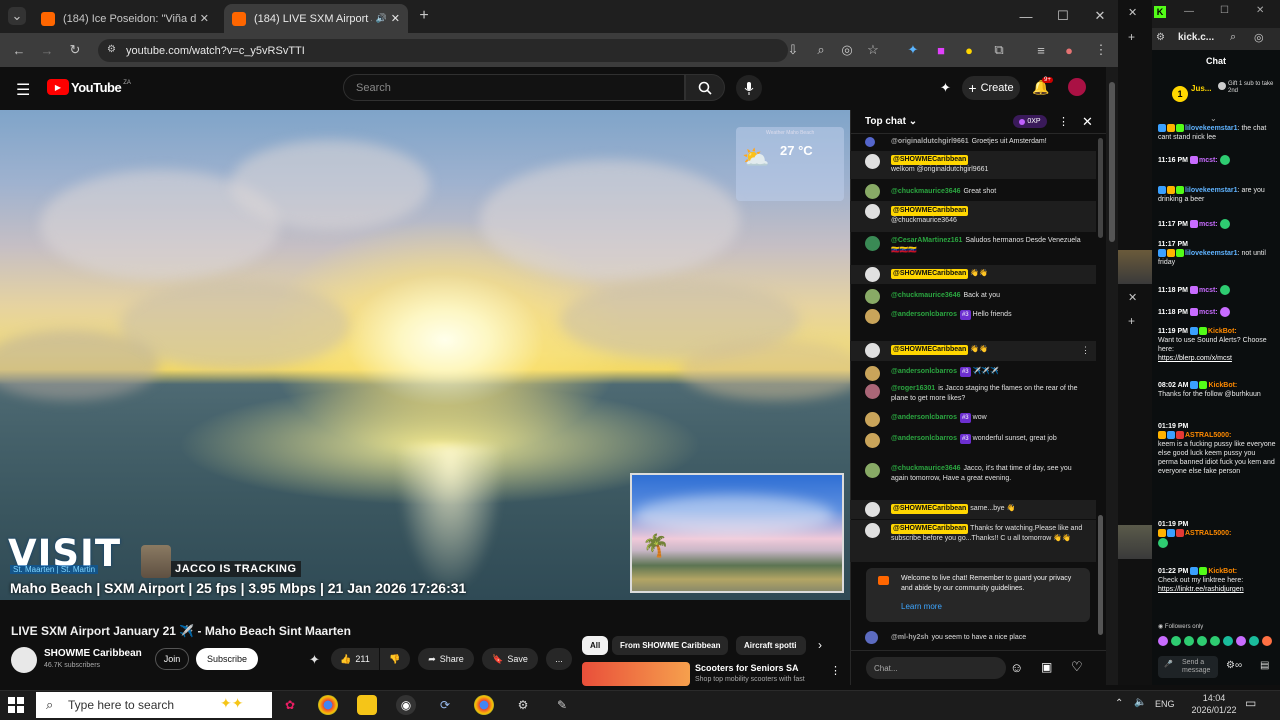  Describe the element at coordinates (973, 509) in the screenshot. I see `chat-message: @SHOWMECaribbean same...bye 👋` at that location.